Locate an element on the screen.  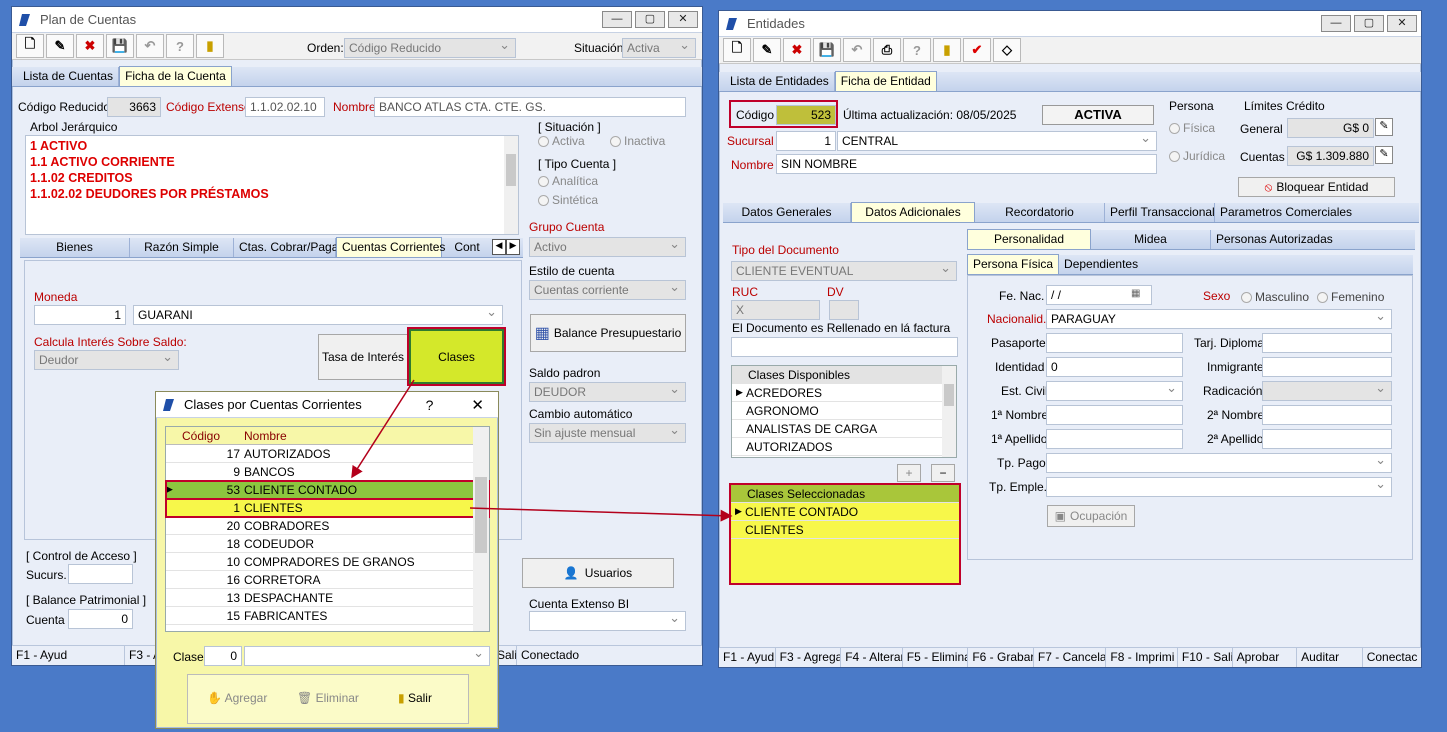
table-row: 10 COMPRADORES DE GRANOS is located at coordinates (327, 562).